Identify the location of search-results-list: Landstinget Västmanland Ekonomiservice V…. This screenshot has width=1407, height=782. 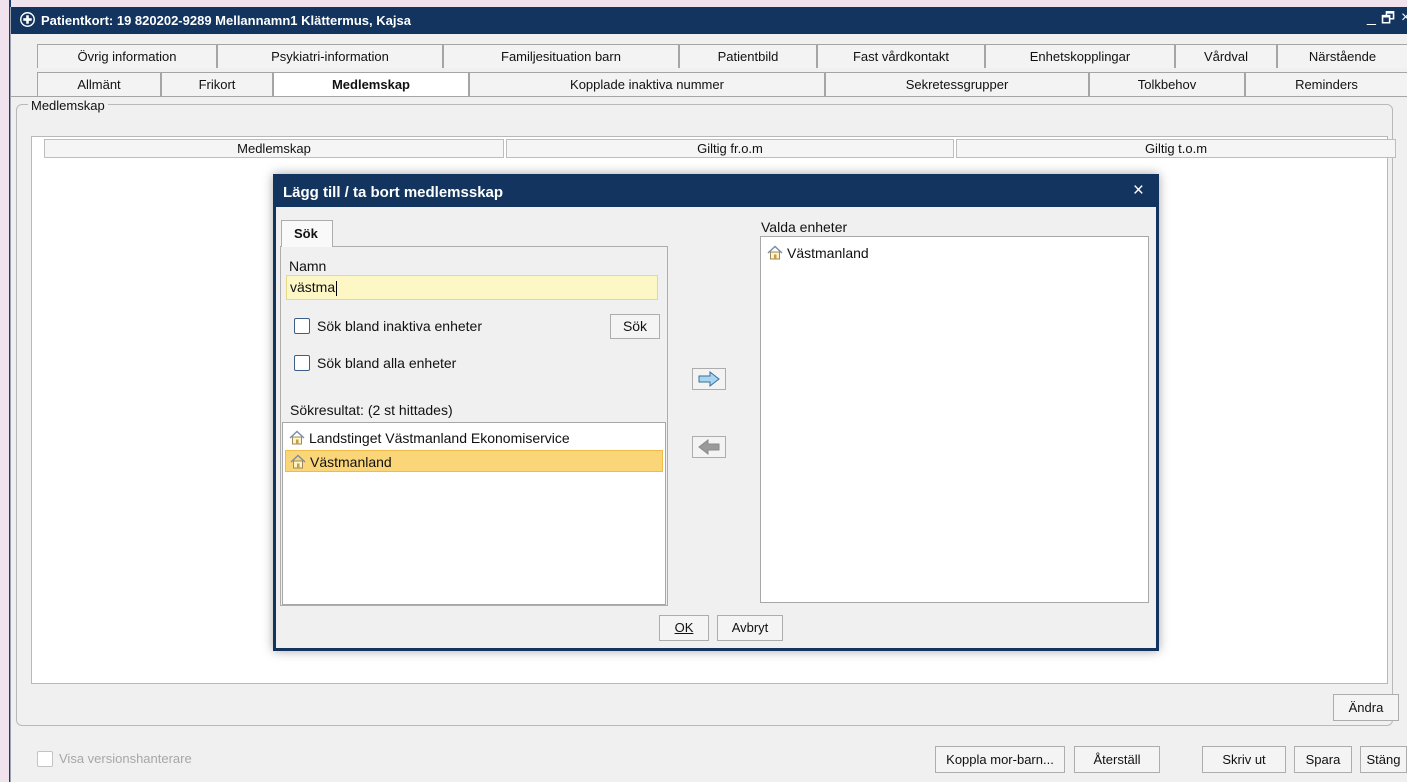
(474, 513).